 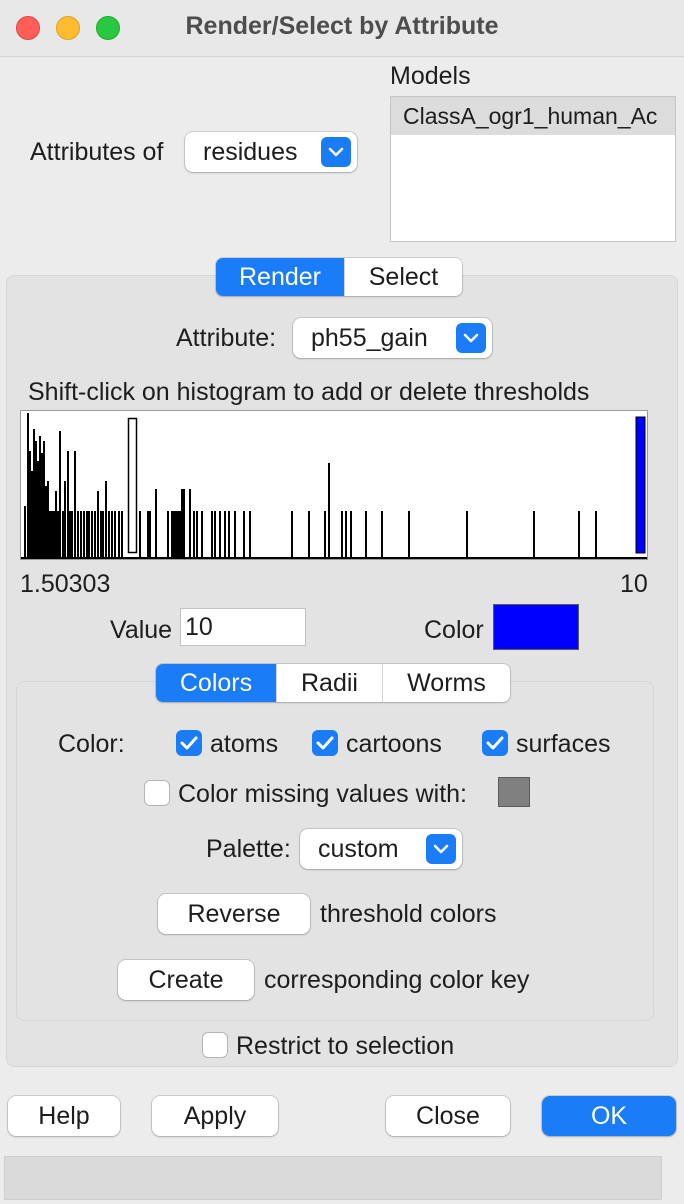 What do you see at coordinates (454, 630) in the screenshot?
I see `color-label: Color` at bounding box center [454, 630].